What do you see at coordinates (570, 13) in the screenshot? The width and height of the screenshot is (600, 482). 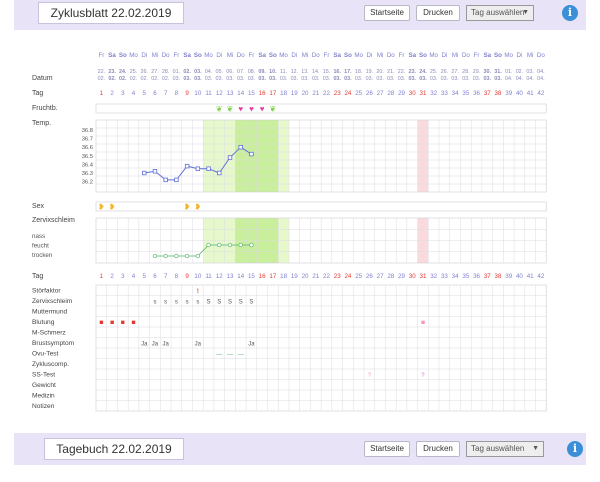 I see `info-icon: i` at bounding box center [570, 13].